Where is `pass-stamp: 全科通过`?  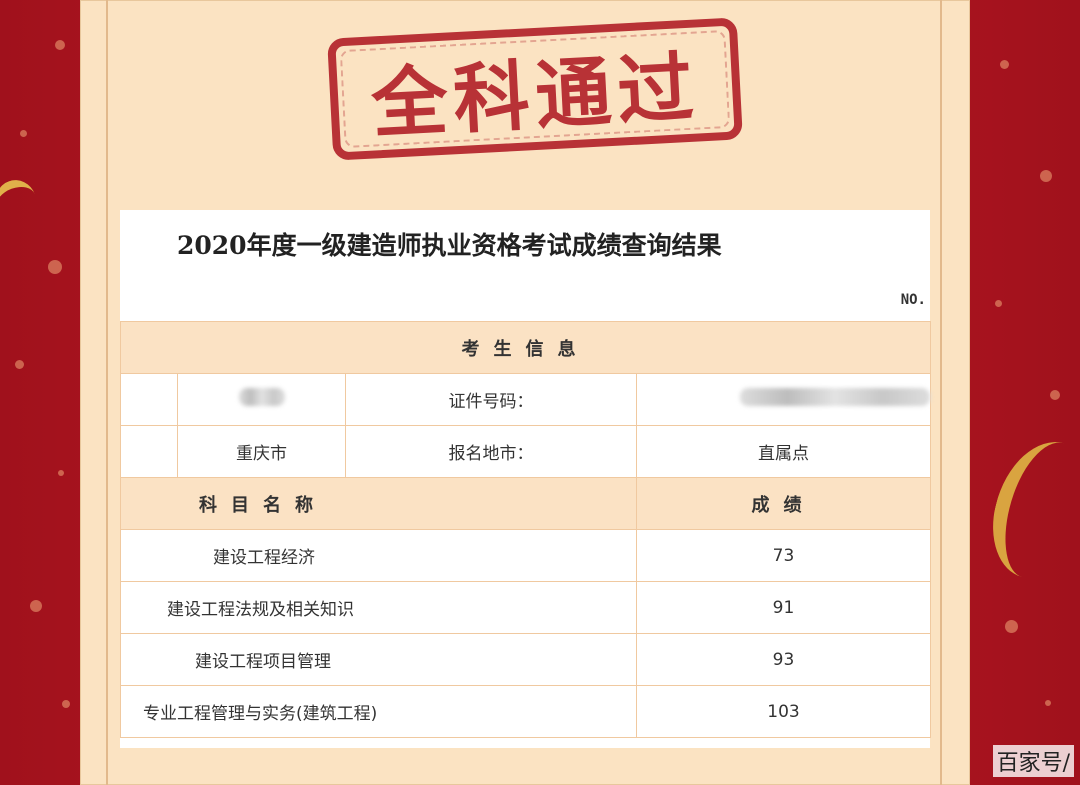
pass-stamp: 全科通过 is located at coordinates (535, 89).